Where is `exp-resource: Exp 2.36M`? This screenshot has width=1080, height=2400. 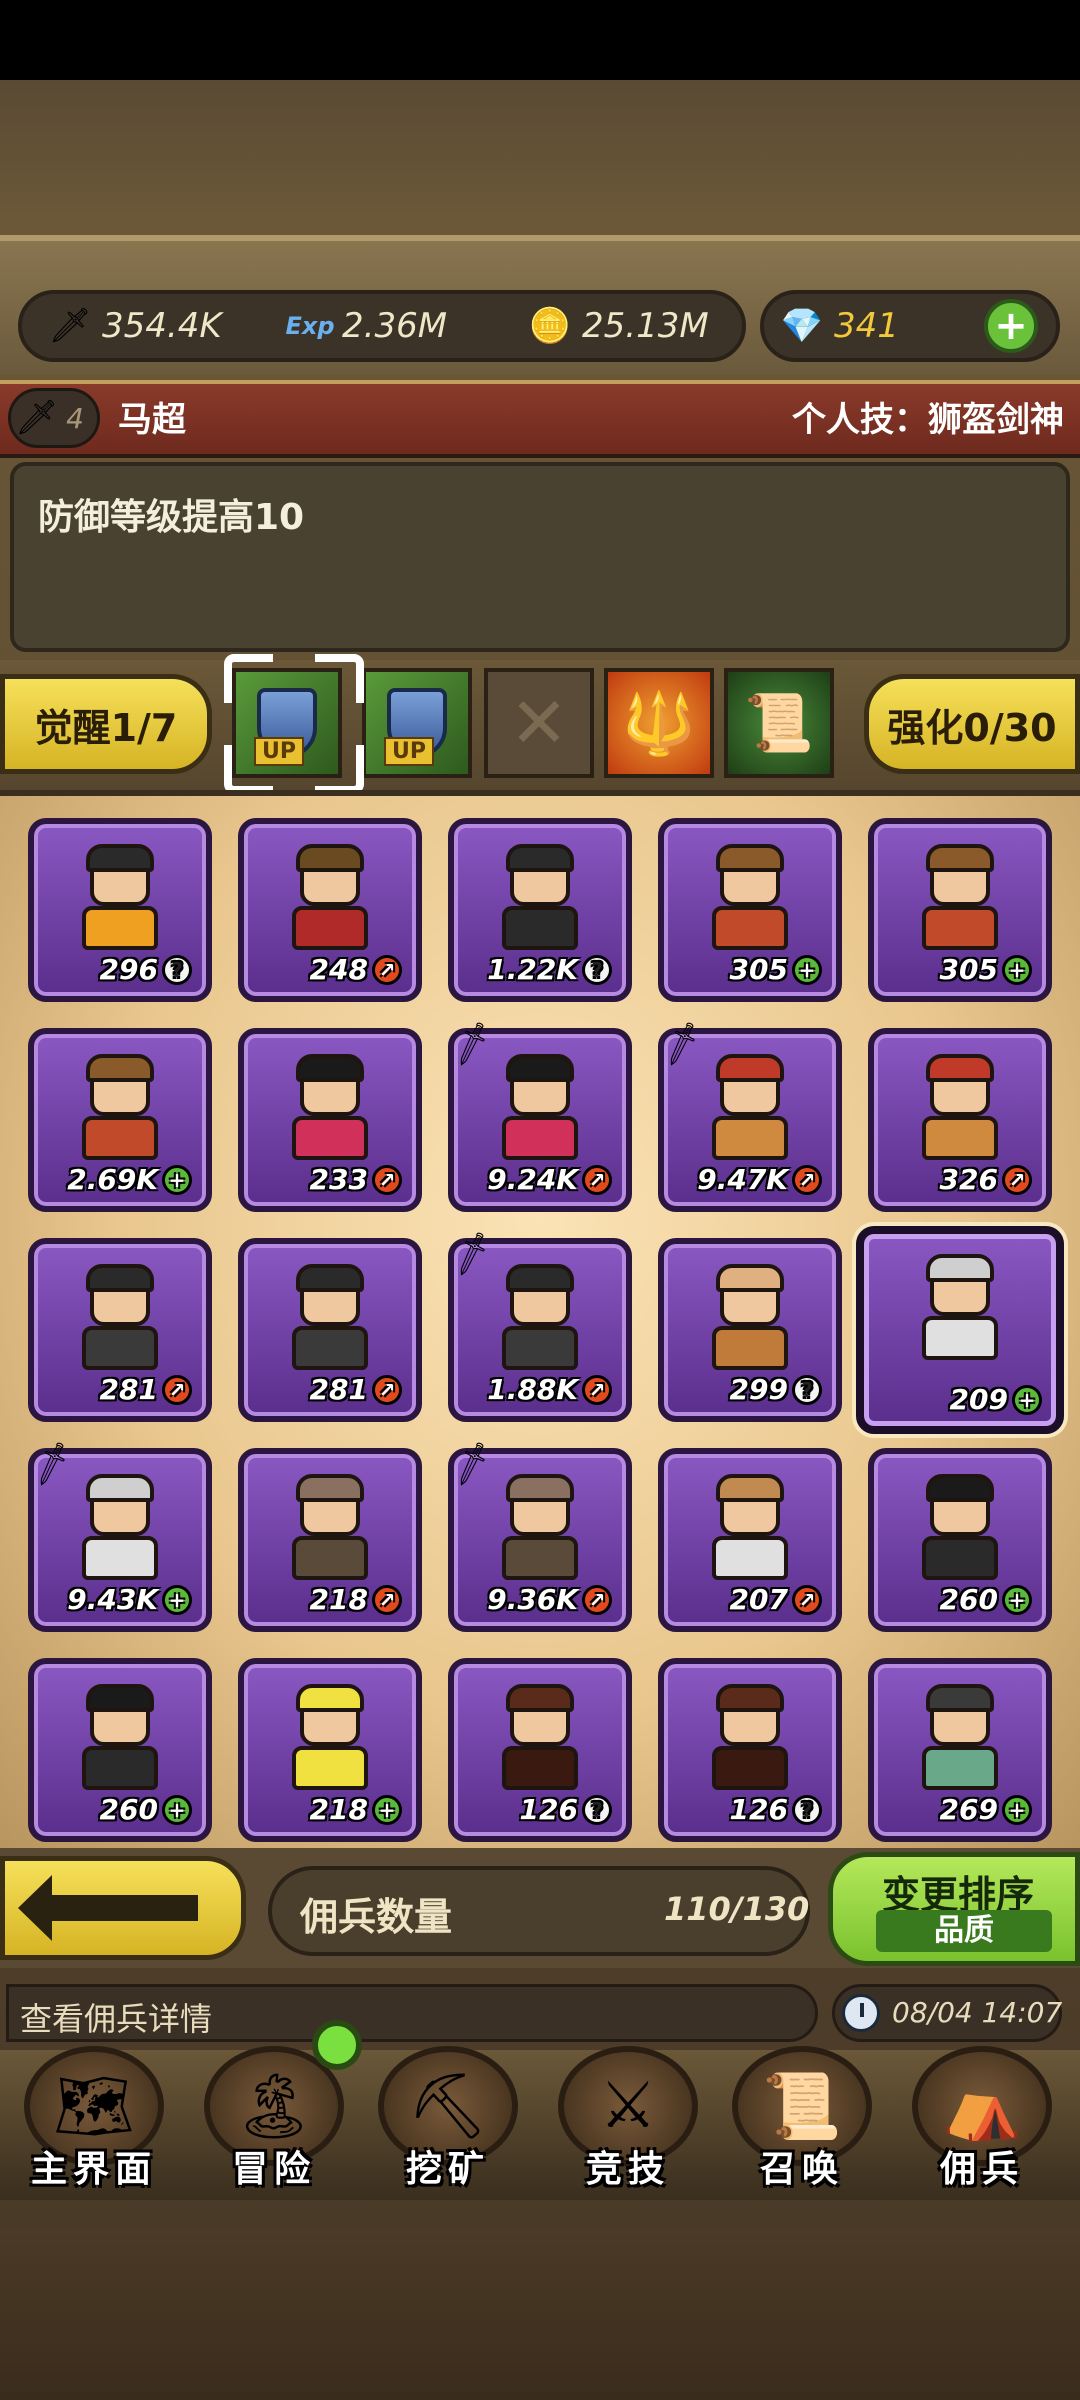
exp-resource: Exp 2.36M is located at coordinates (393, 326).